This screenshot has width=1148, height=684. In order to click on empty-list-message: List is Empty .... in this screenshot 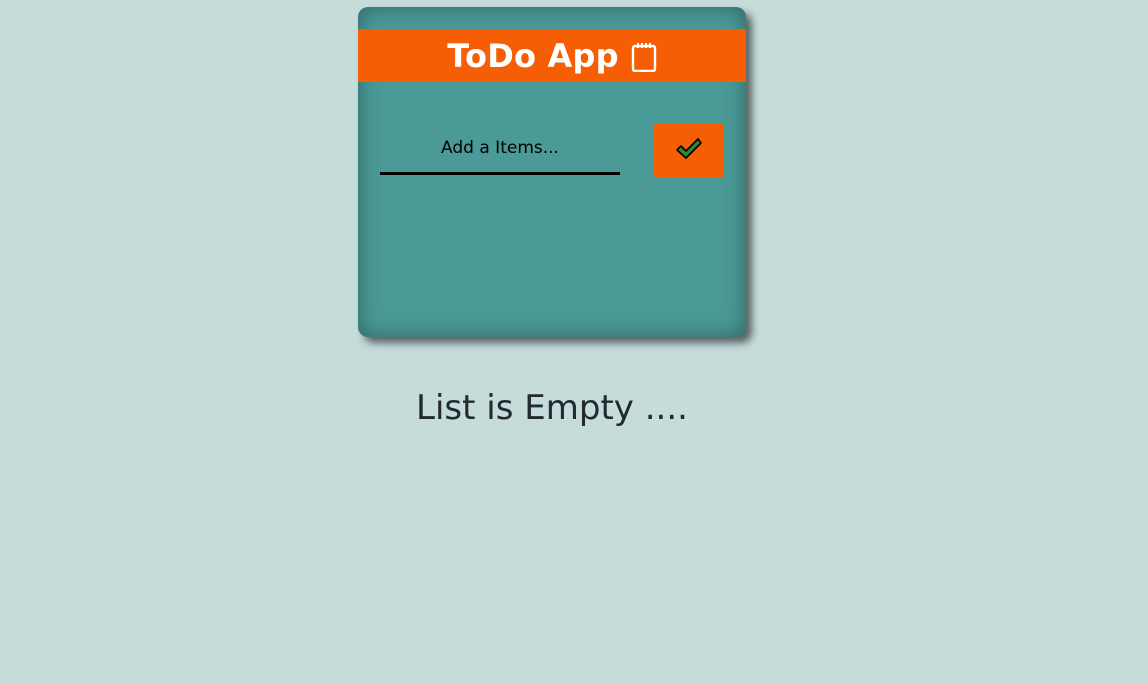, I will do `click(552, 408)`.